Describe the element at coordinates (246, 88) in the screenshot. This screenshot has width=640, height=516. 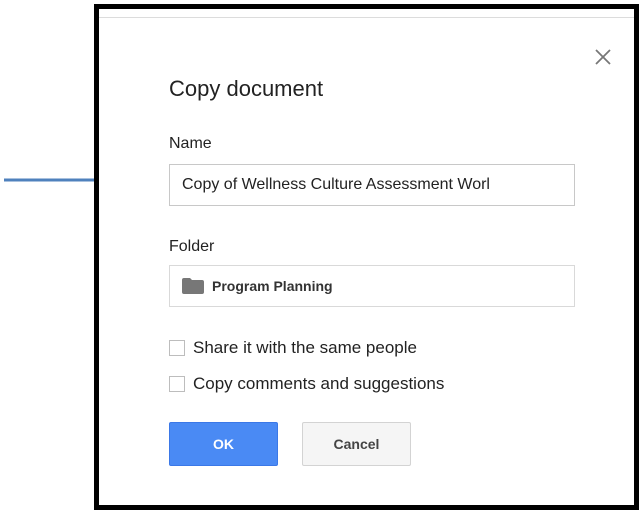
I see `dialog-title: Copy document` at that location.